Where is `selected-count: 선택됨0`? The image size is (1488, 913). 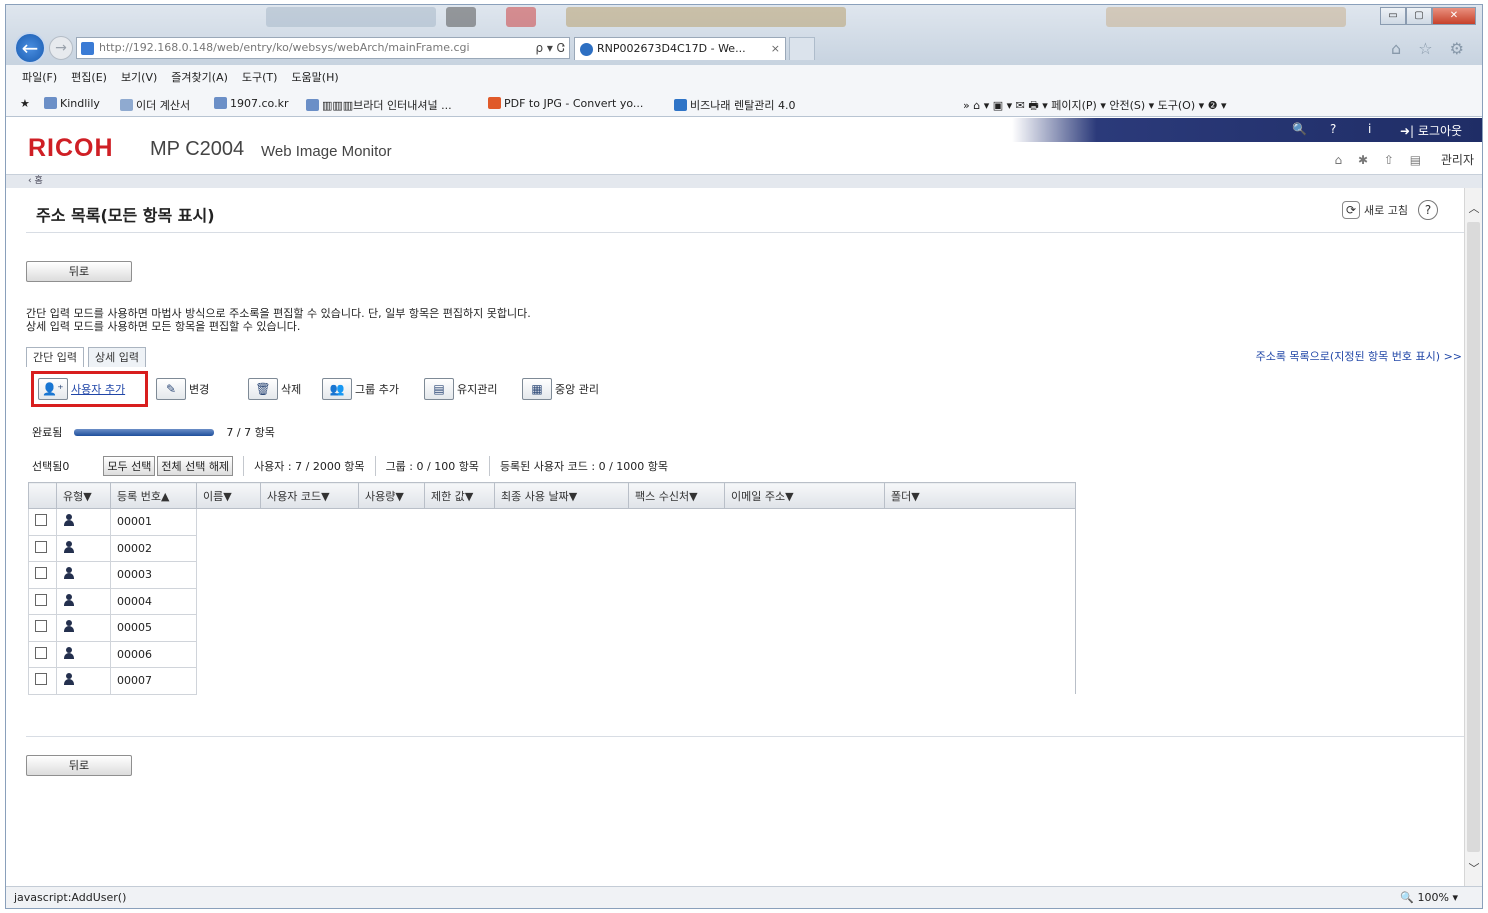 selected-count: 선택됨0 is located at coordinates (51, 466).